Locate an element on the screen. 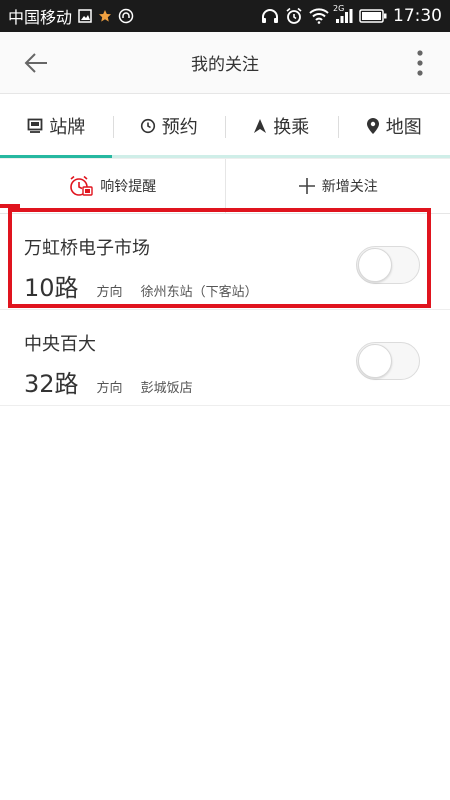 The width and height of the screenshot is (450, 800). tab-transfer: 换乘 is located at coordinates (281, 126).